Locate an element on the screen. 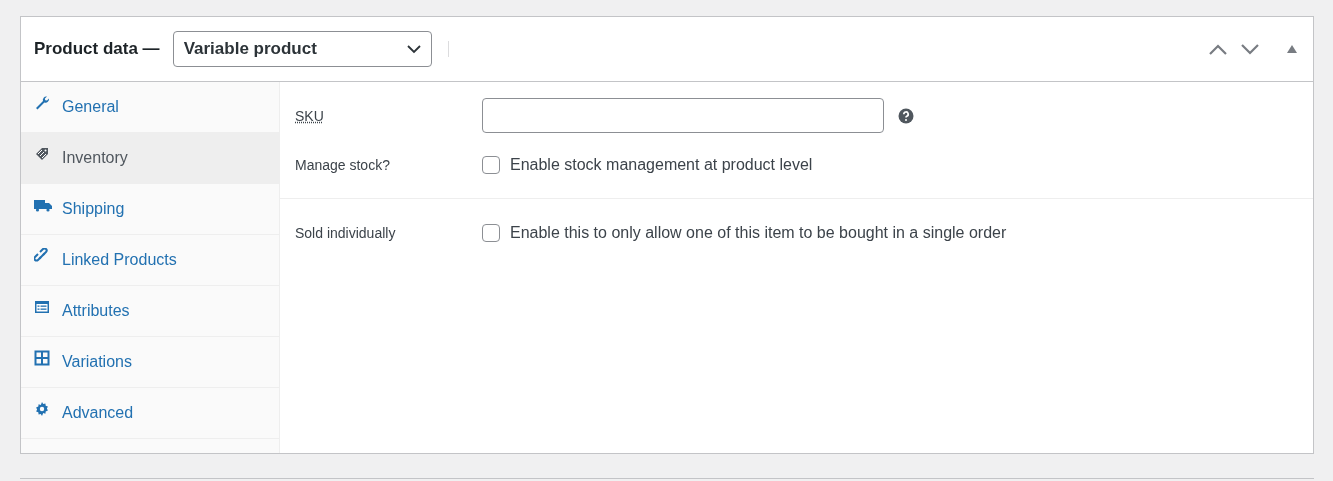 This screenshot has width=1333, height=481. field-label: SKU is located at coordinates (310, 115).